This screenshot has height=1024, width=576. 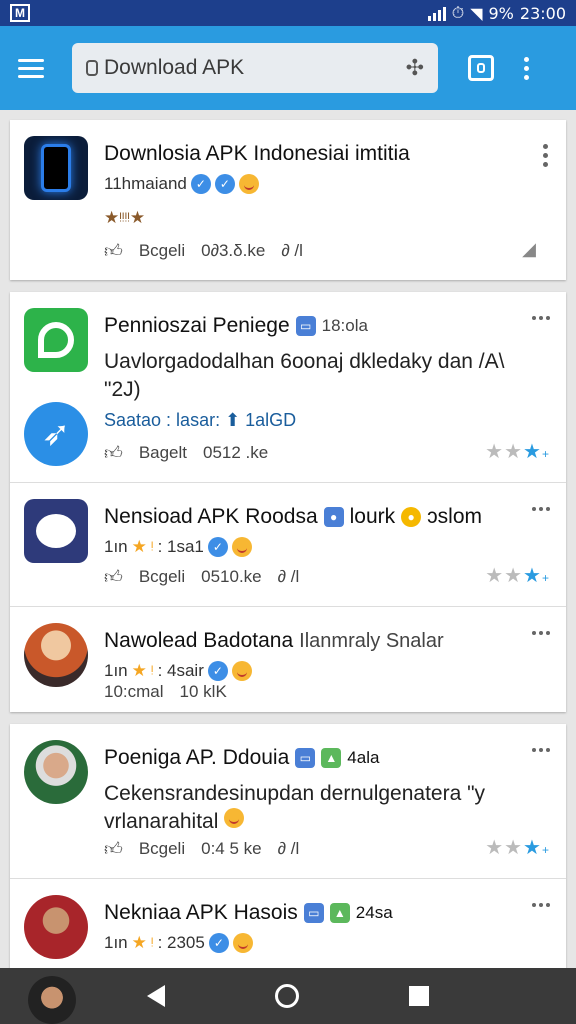 I want to click on post-meta: 👍︎ Bcgeli 0510.ke ∂ /l, so click(x=201, y=577).